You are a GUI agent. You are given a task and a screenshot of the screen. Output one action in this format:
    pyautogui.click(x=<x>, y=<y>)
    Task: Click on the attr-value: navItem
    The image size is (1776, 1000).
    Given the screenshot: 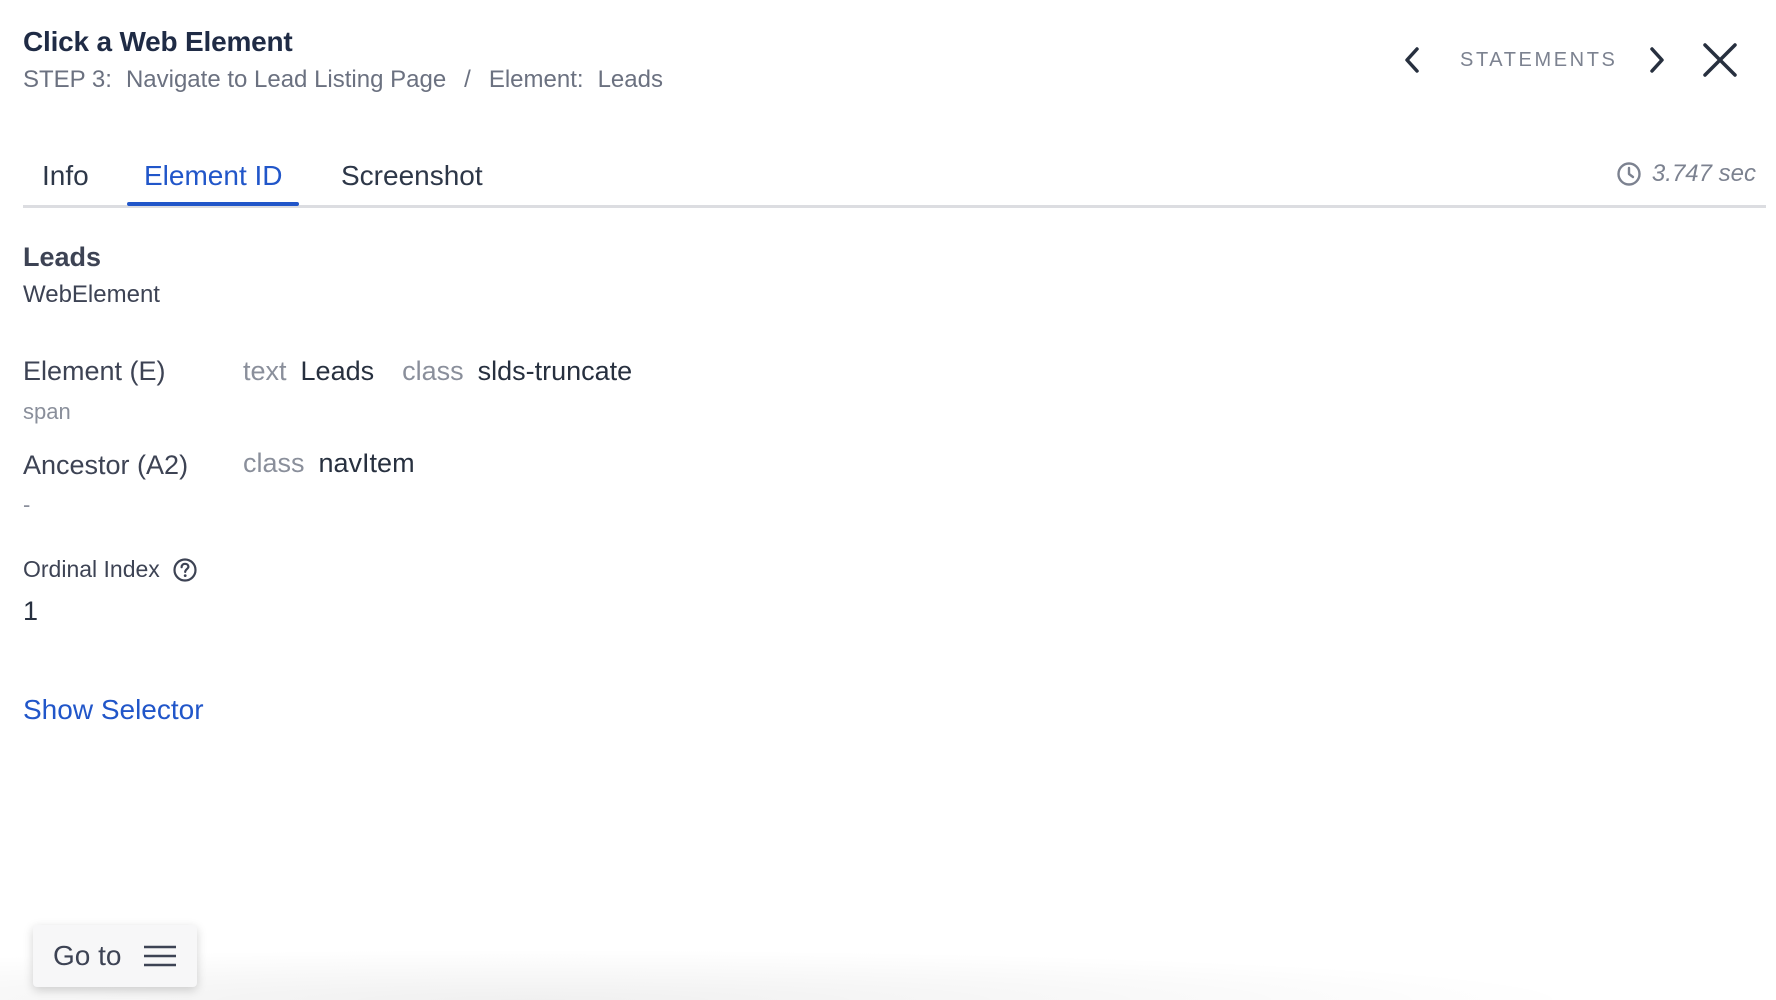 What is the action you would take?
    pyautogui.click(x=366, y=463)
    